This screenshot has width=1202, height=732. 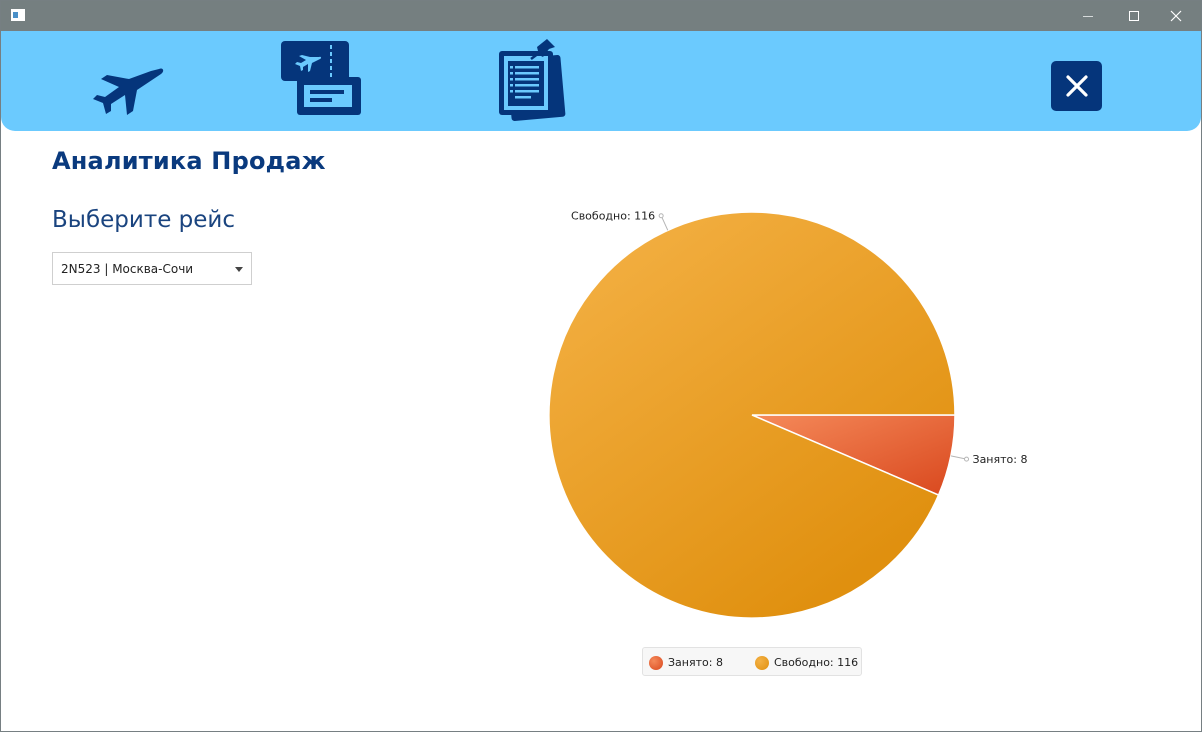 I want to click on chart-legend: Занято: 8 Свободно: 116, so click(x=752, y=661).